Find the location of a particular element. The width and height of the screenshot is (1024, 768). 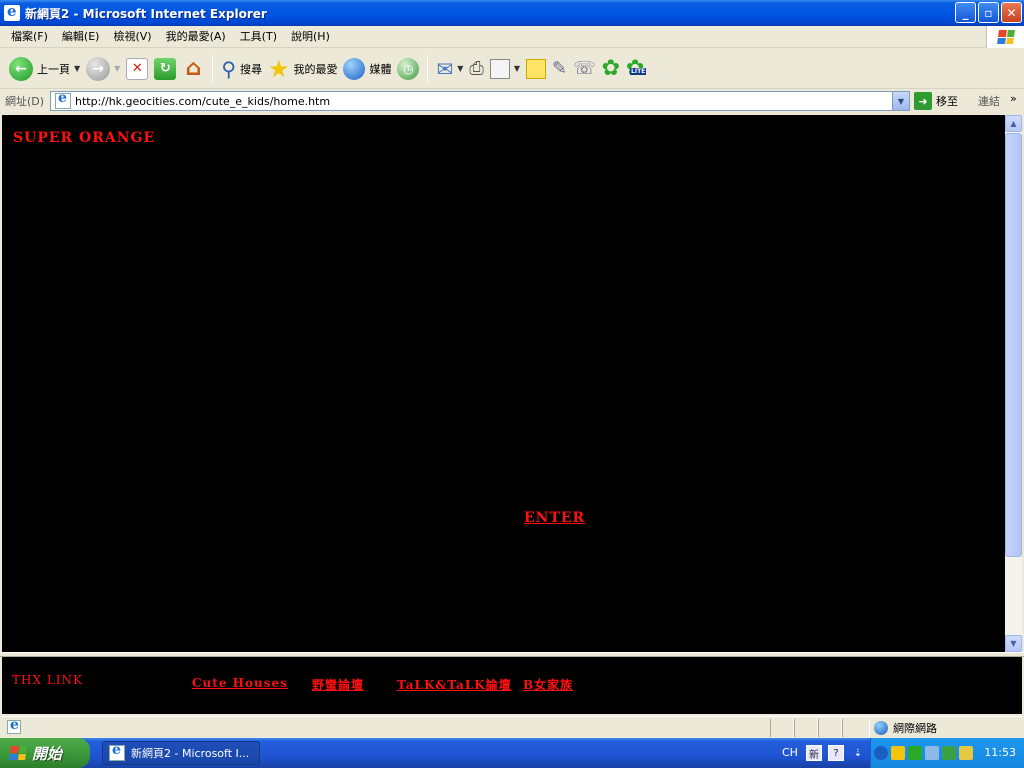

stop-button: ✕ is located at coordinates (137, 69).